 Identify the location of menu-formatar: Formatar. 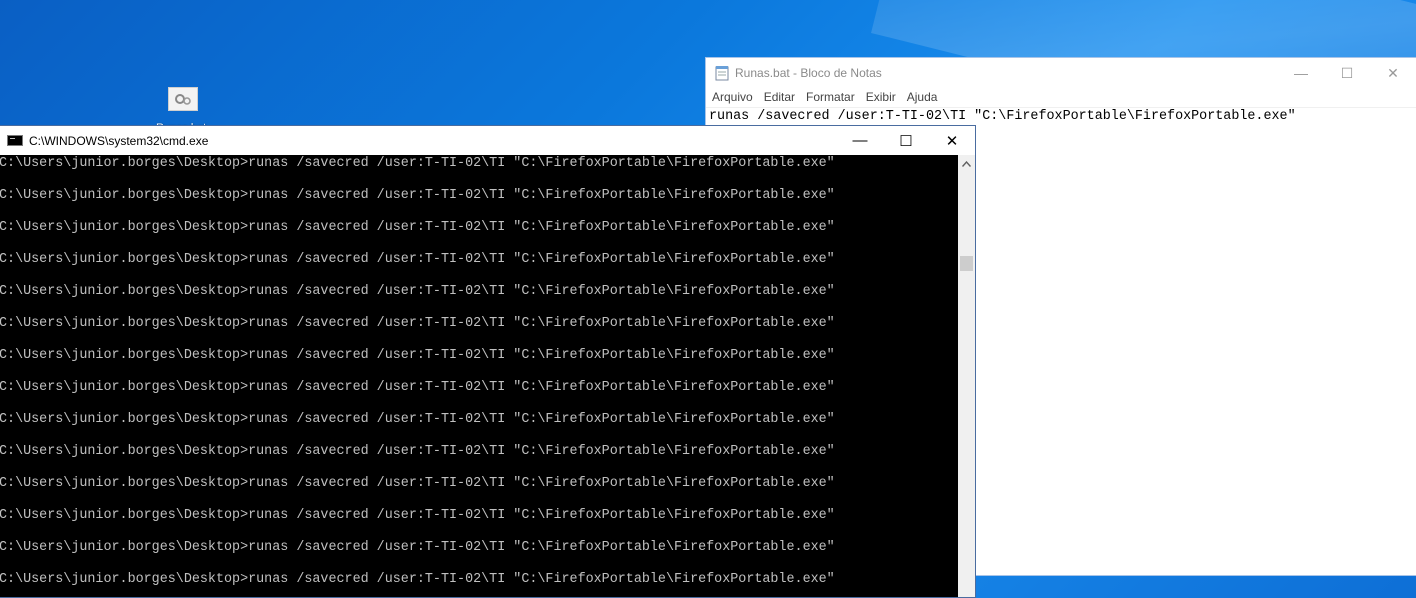
(830, 97).